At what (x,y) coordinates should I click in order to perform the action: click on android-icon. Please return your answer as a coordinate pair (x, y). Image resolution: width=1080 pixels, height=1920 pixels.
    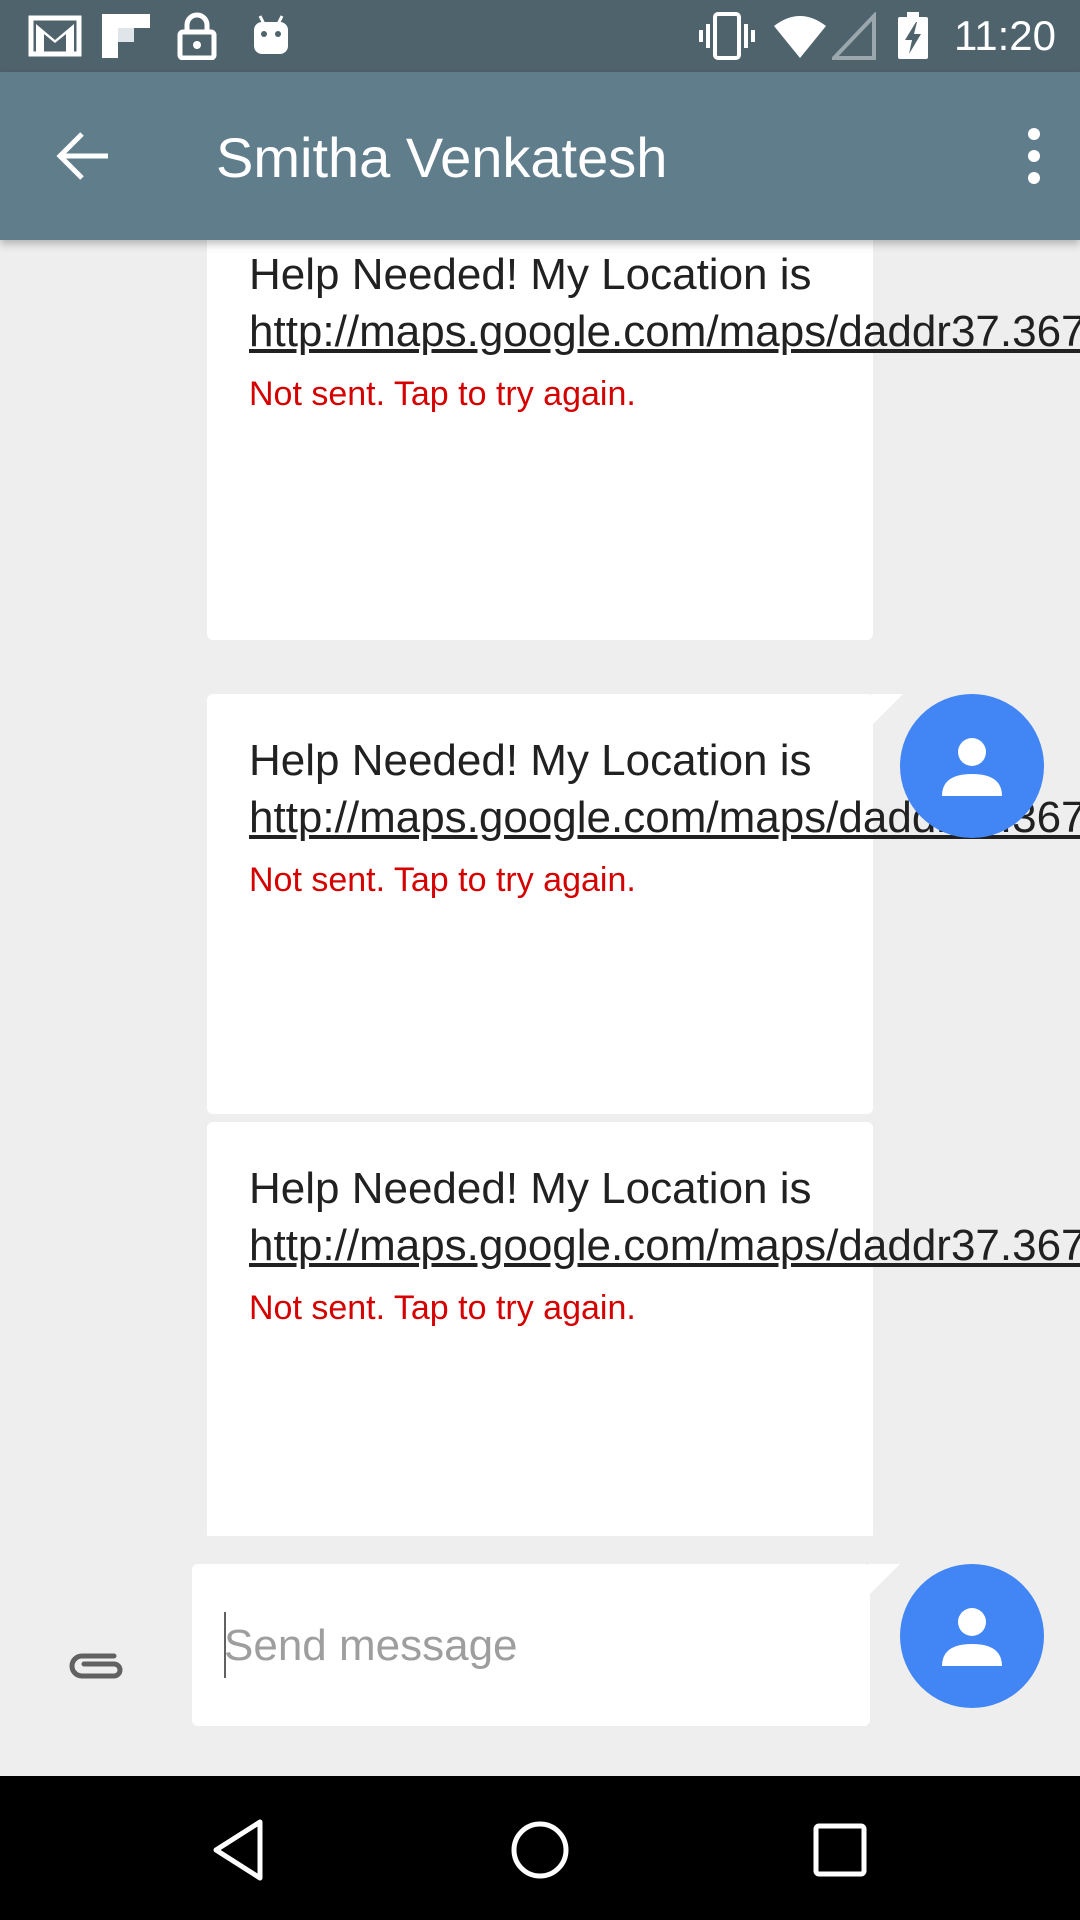
    Looking at the image, I should click on (271, 34).